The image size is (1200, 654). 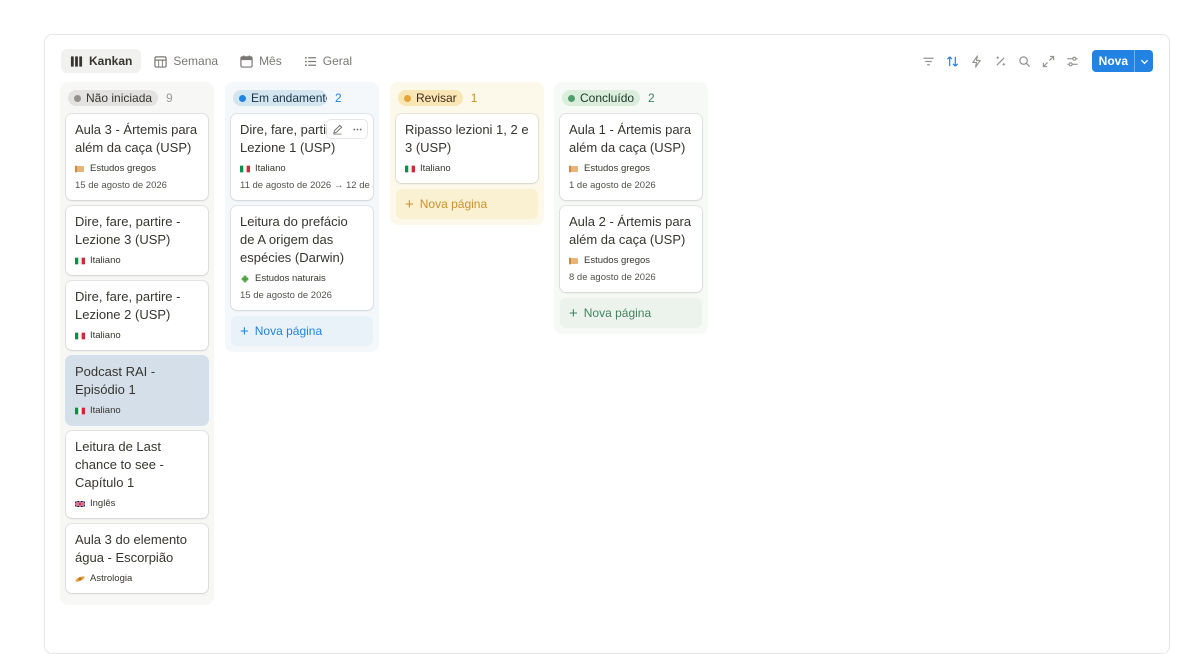 I want to click on status-badge: Revisar, so click(x=430, y=98).